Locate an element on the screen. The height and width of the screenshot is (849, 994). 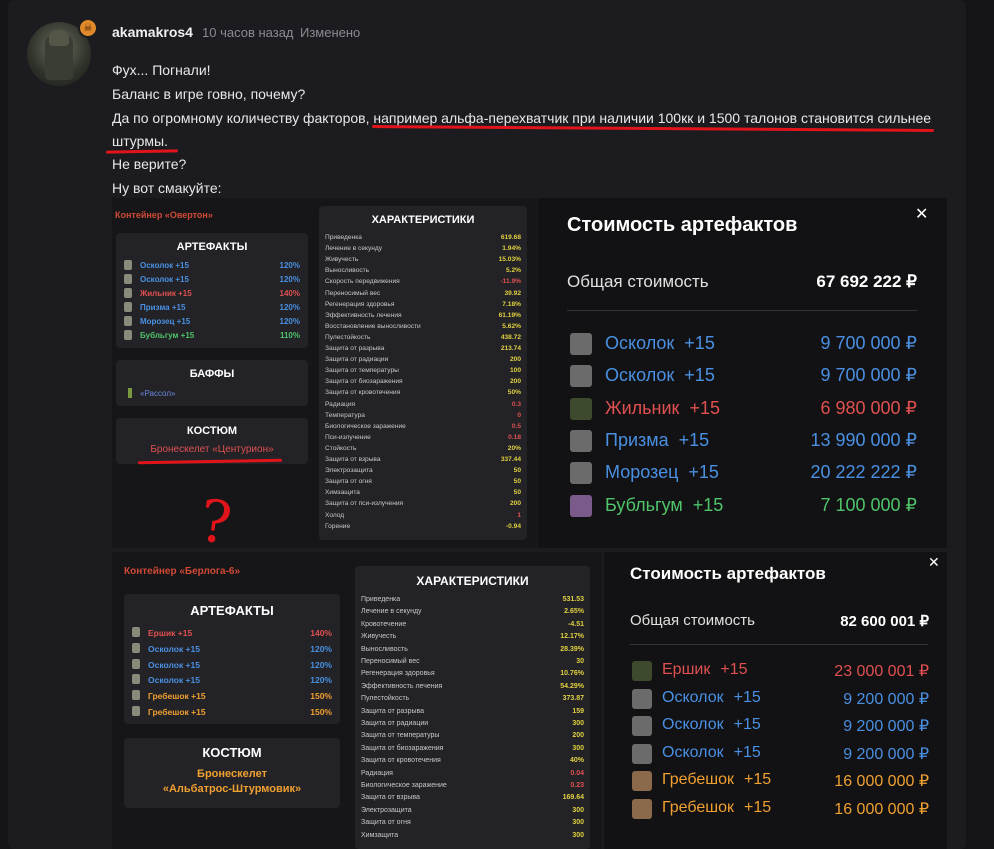
stat-row: Переносимый вес 39.92 is located at coordinates (423, 295).